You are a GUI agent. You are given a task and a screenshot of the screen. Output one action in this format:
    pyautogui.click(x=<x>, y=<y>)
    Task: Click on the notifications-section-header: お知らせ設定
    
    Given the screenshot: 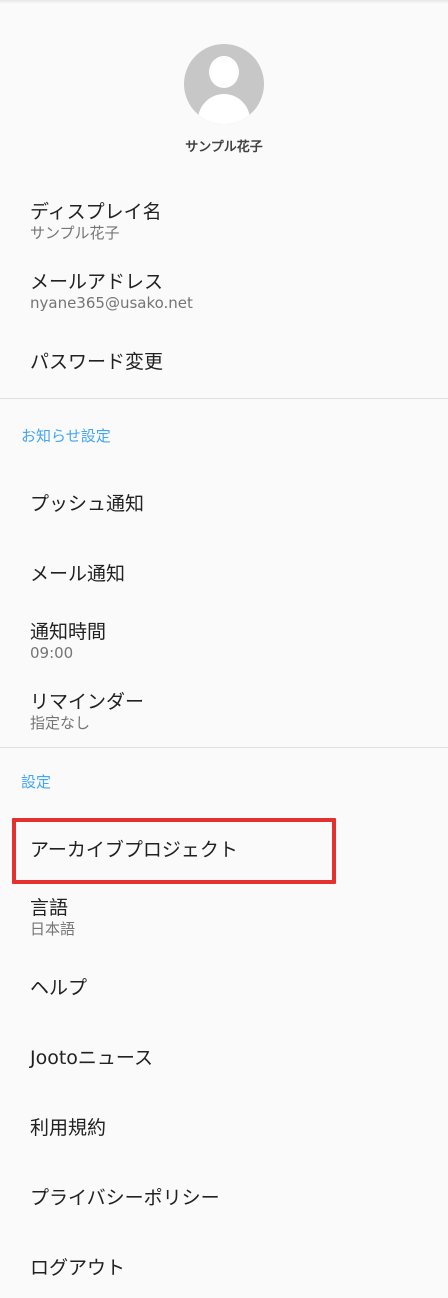 What is the action you would take?
    pyautogui.click(x=66, y=436)
    